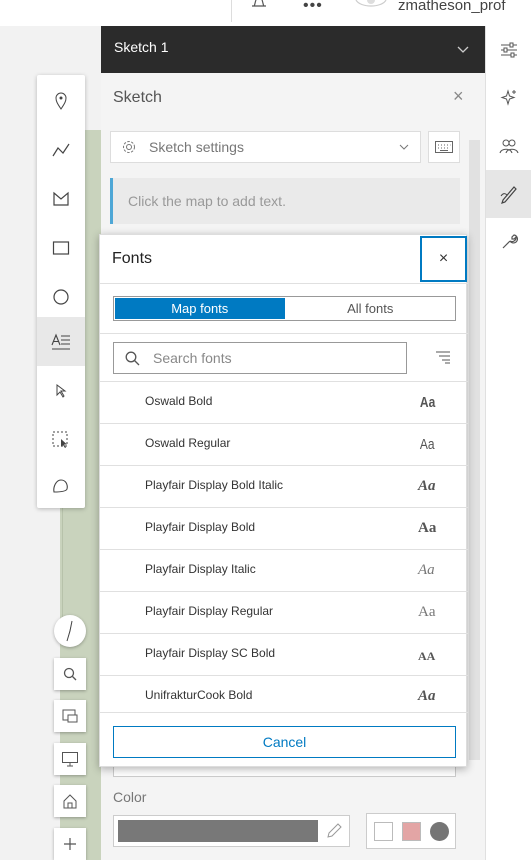 Image resolution: width=531 pixels, height=860 pixels. I want to click on tab-all-fonts: All fonts, so click(371, 308).